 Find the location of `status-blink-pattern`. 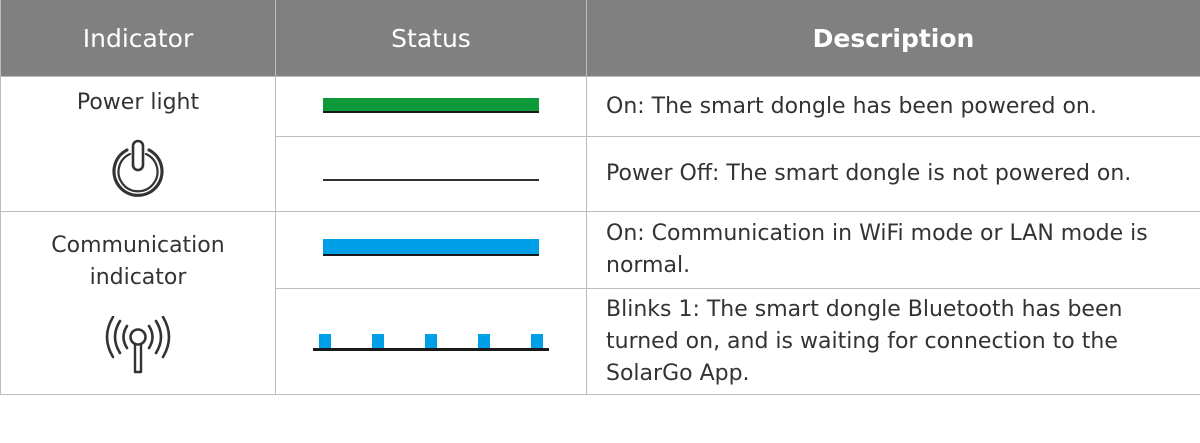

status-blink-pattern is located at coordinates (431, 342).